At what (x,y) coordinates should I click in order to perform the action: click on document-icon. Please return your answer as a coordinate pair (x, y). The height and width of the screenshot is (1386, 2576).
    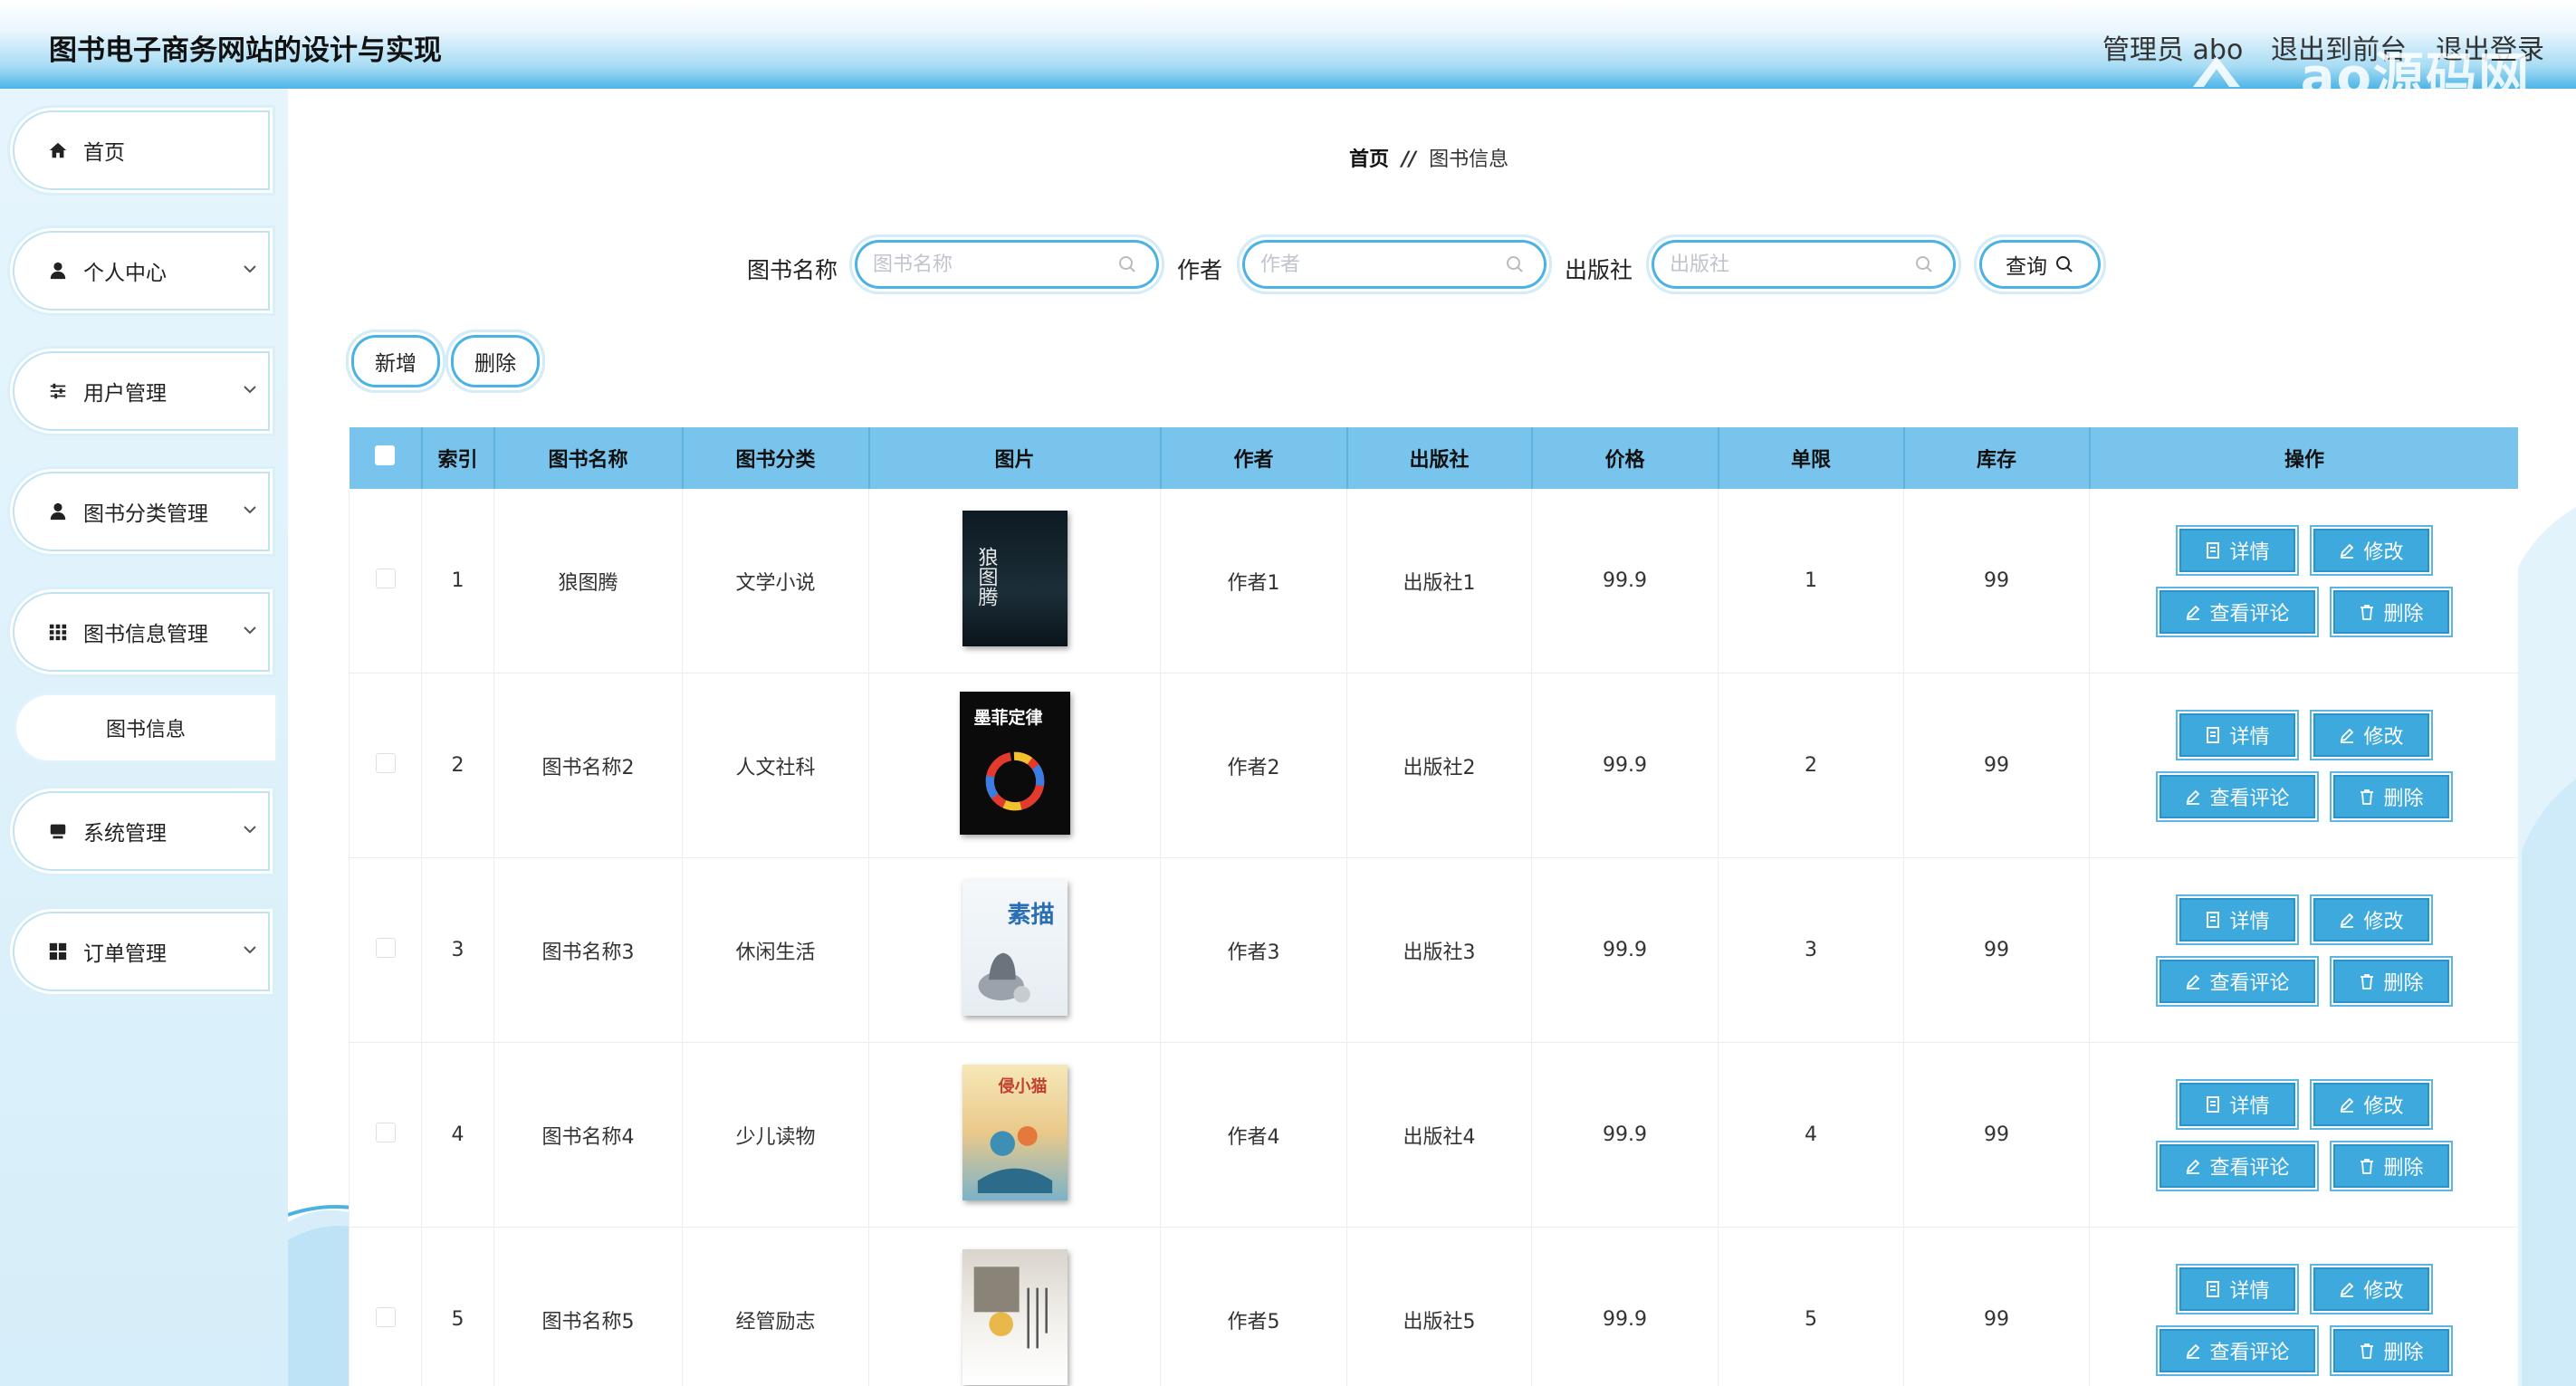
    Looking at the image, I should click on (2213, 550).